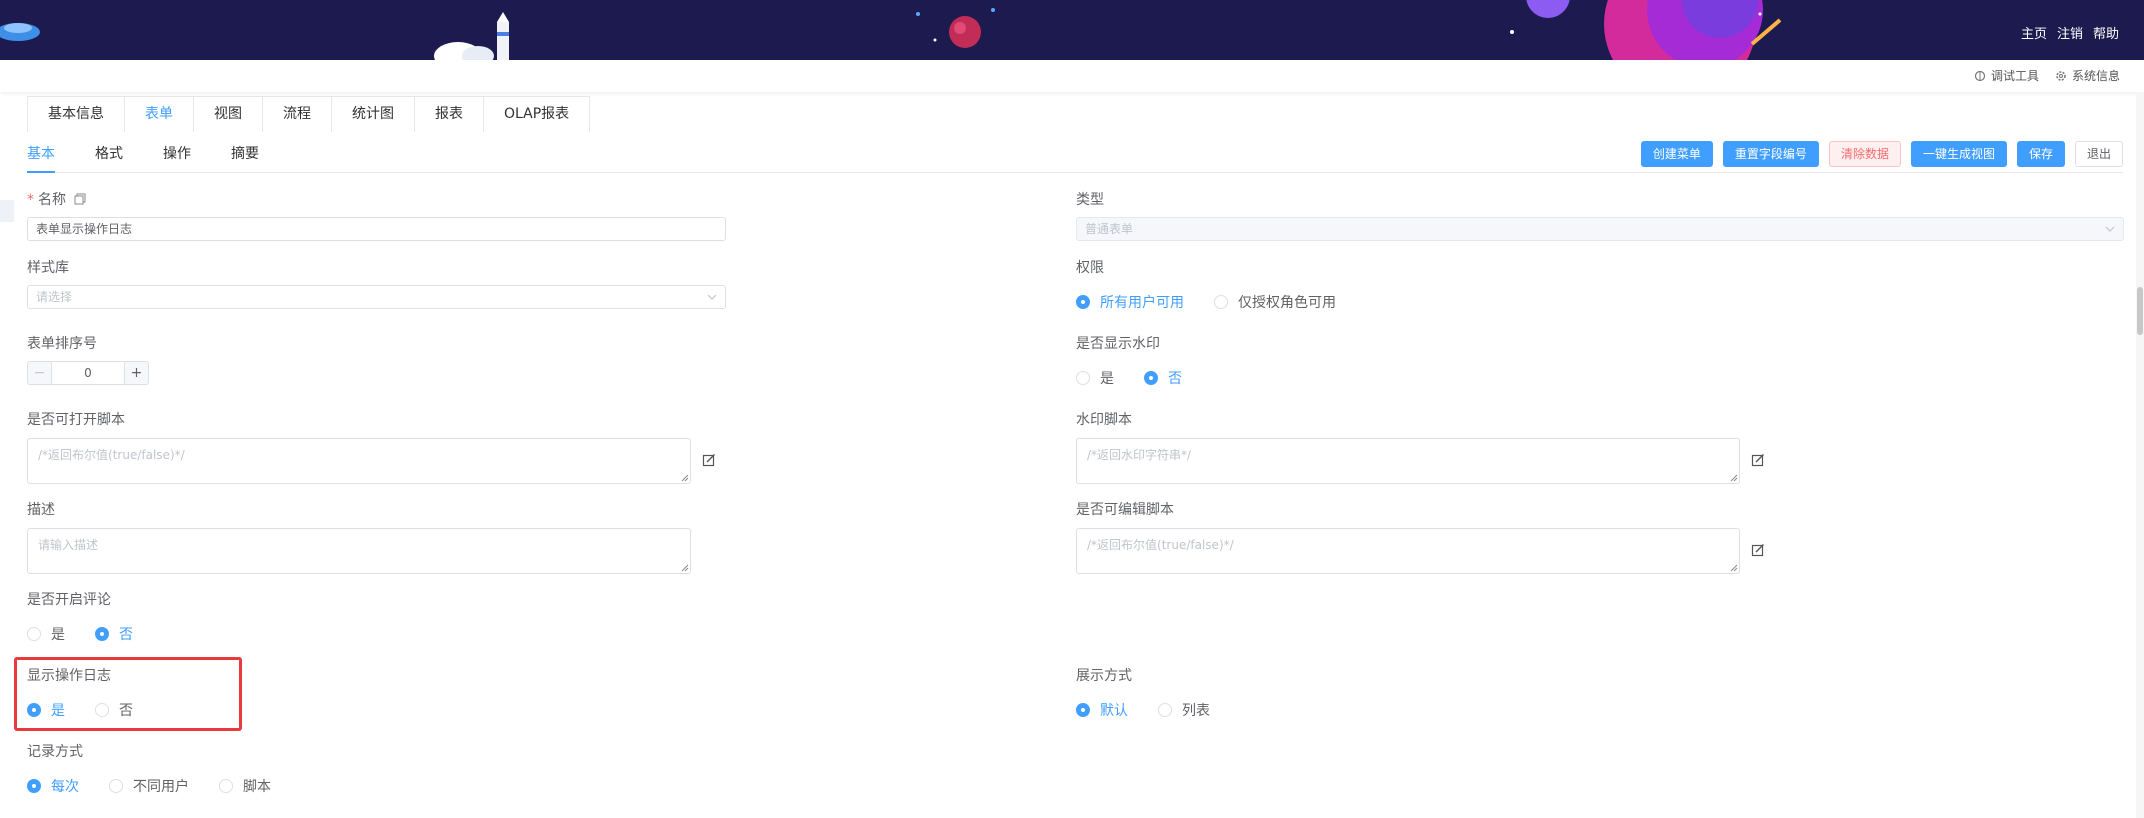 This screenshot has height=818, width=2144. Describe the element at coordinates (449, 114) in the screenshot. I see `tab-report: 报表` at that location.